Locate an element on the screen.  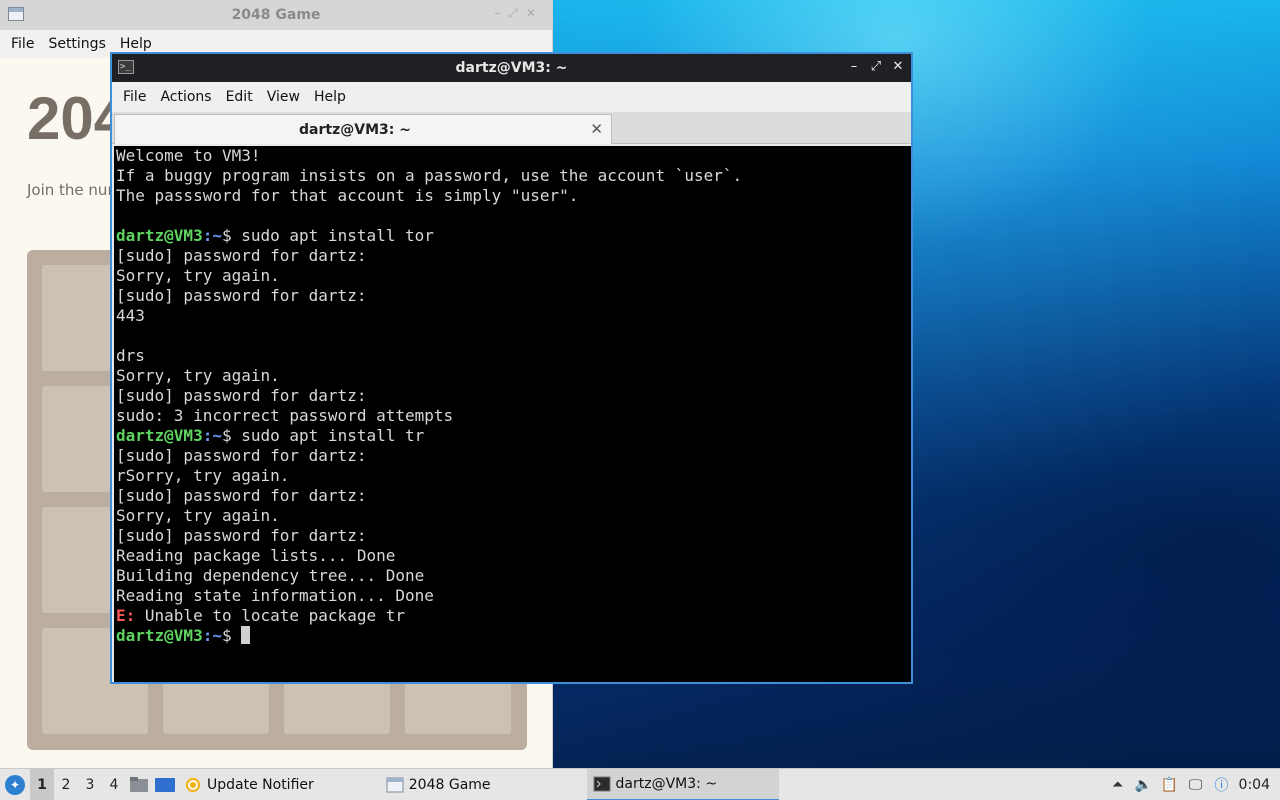
file-manager-icon is located at coordinates (139, 785).